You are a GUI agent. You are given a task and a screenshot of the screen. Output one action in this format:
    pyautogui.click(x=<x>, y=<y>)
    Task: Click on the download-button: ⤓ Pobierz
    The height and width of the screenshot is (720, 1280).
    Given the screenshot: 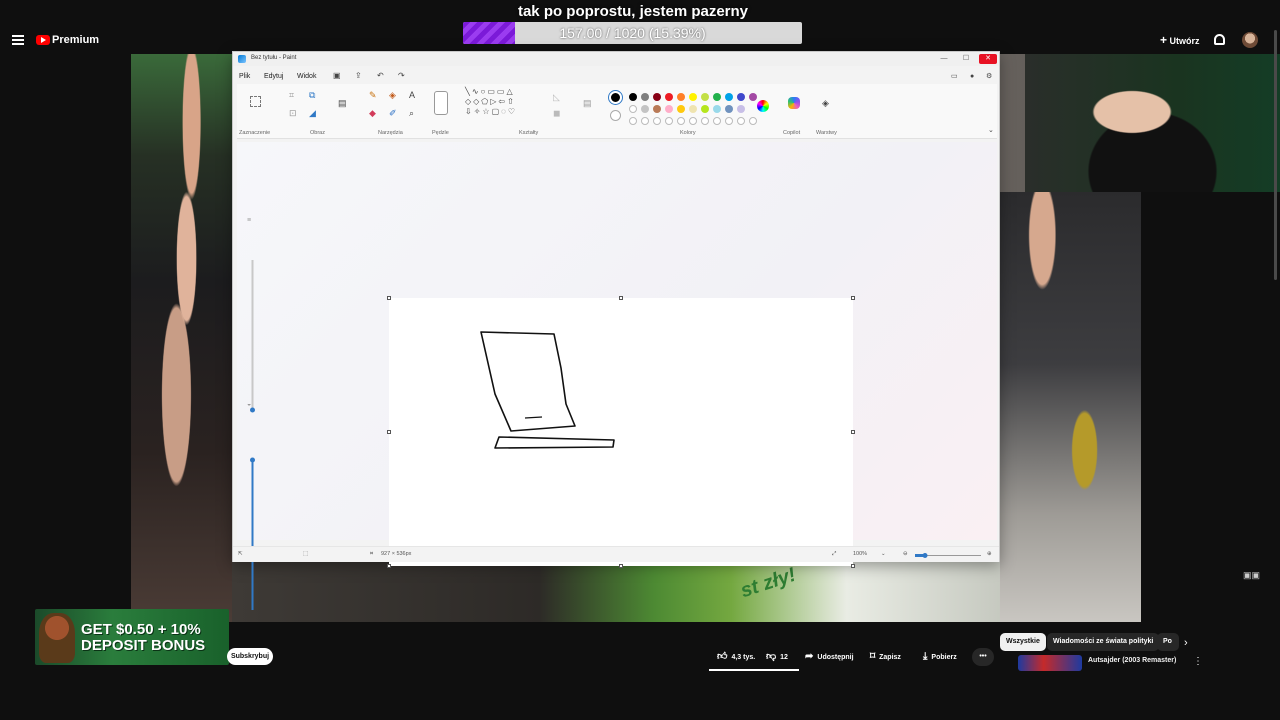 What is the action you would take?
    pyautogui.click(x=940, y=657)
    